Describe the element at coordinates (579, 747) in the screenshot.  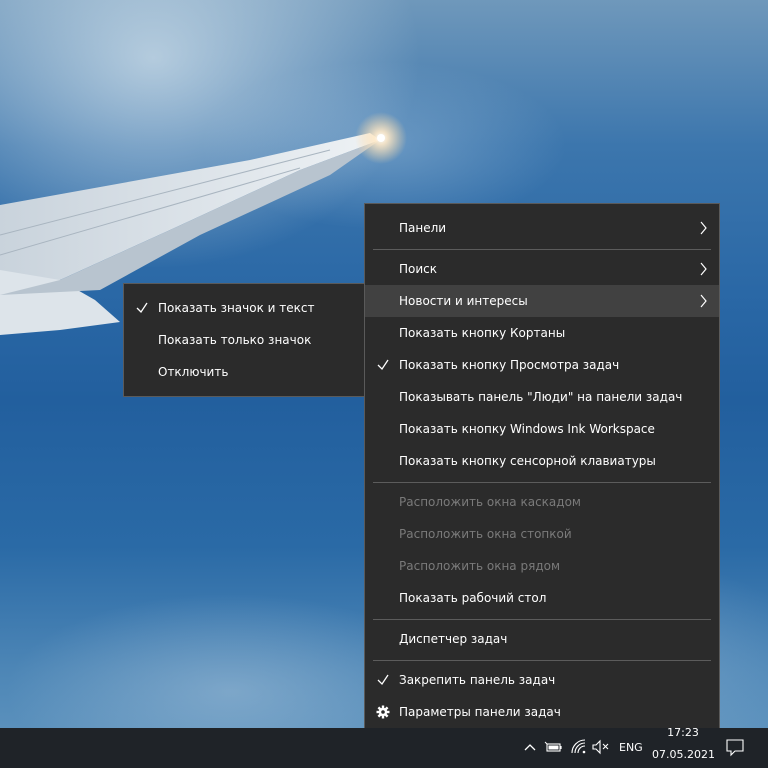
I see `wifi-icon` at that location.